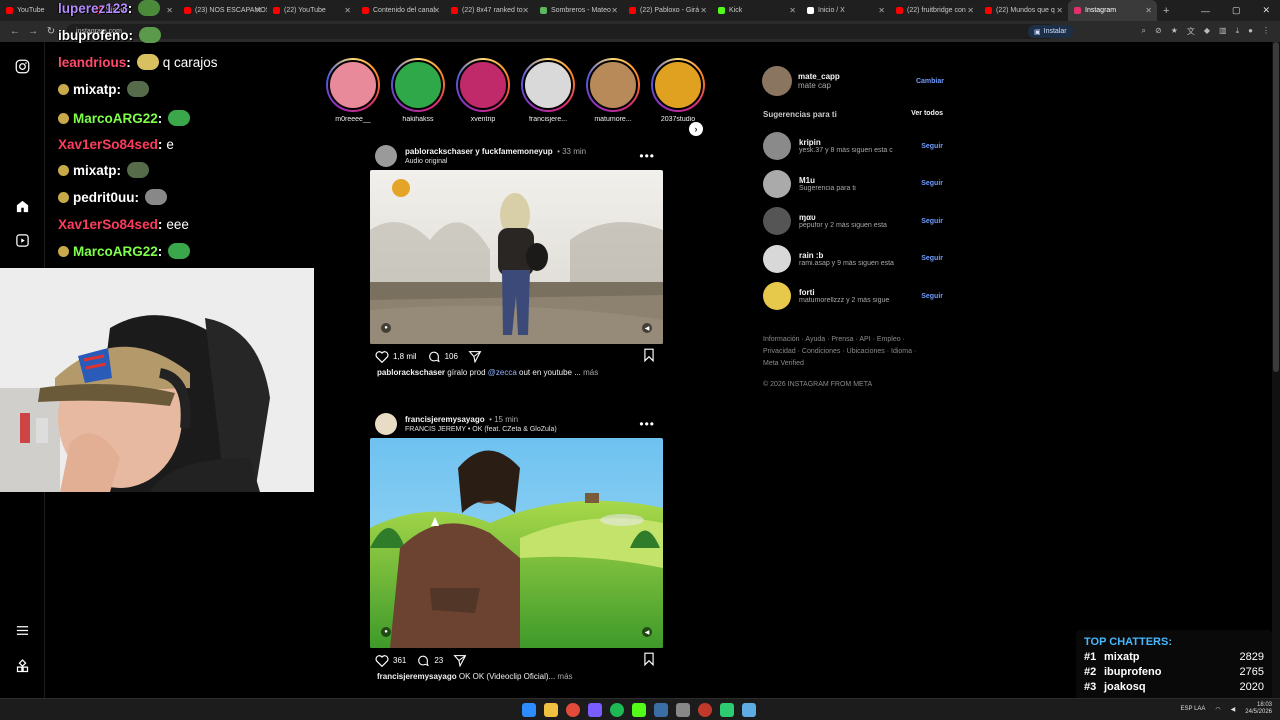 This screenshot has height=720, width=1280. What do you see at coordinates (639, 710) in the screenshot?
I see `kick-icon` at bounding box center [639, 710].